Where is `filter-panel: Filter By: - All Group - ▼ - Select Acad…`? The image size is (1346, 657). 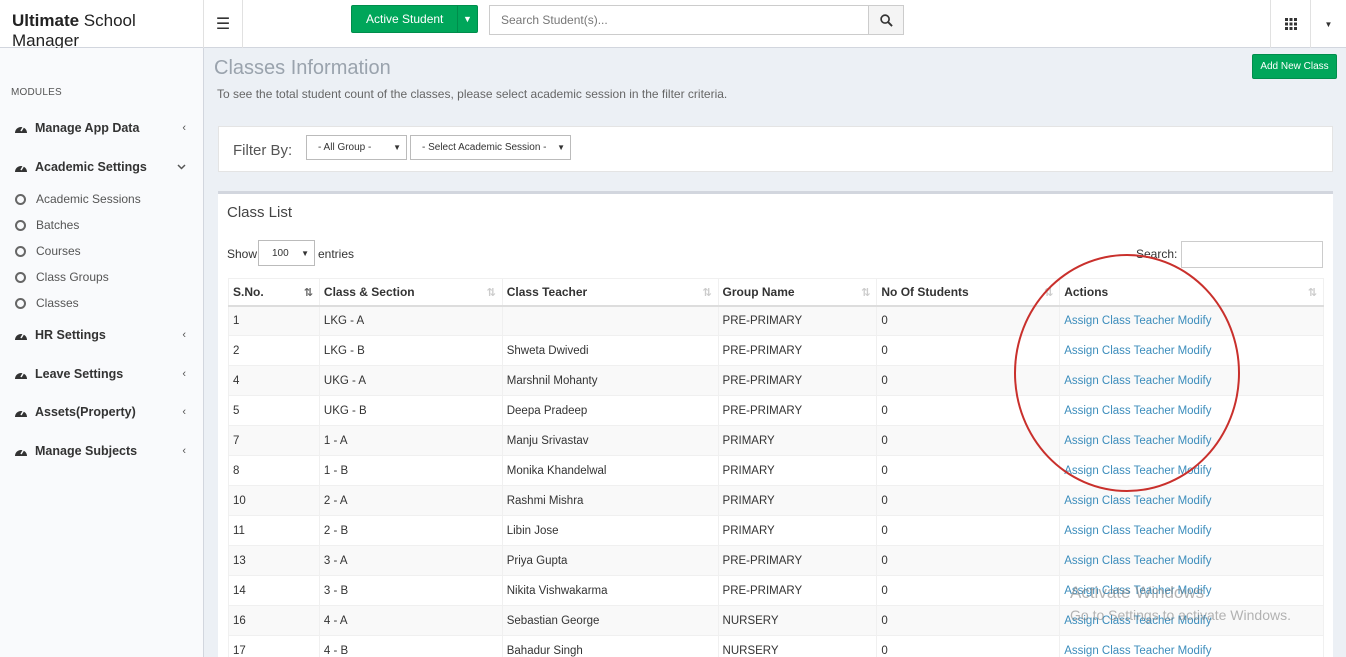
filter-panel: Filter By: - All Group - ▼ - Select Acad… is located at coordinates (775, 149).